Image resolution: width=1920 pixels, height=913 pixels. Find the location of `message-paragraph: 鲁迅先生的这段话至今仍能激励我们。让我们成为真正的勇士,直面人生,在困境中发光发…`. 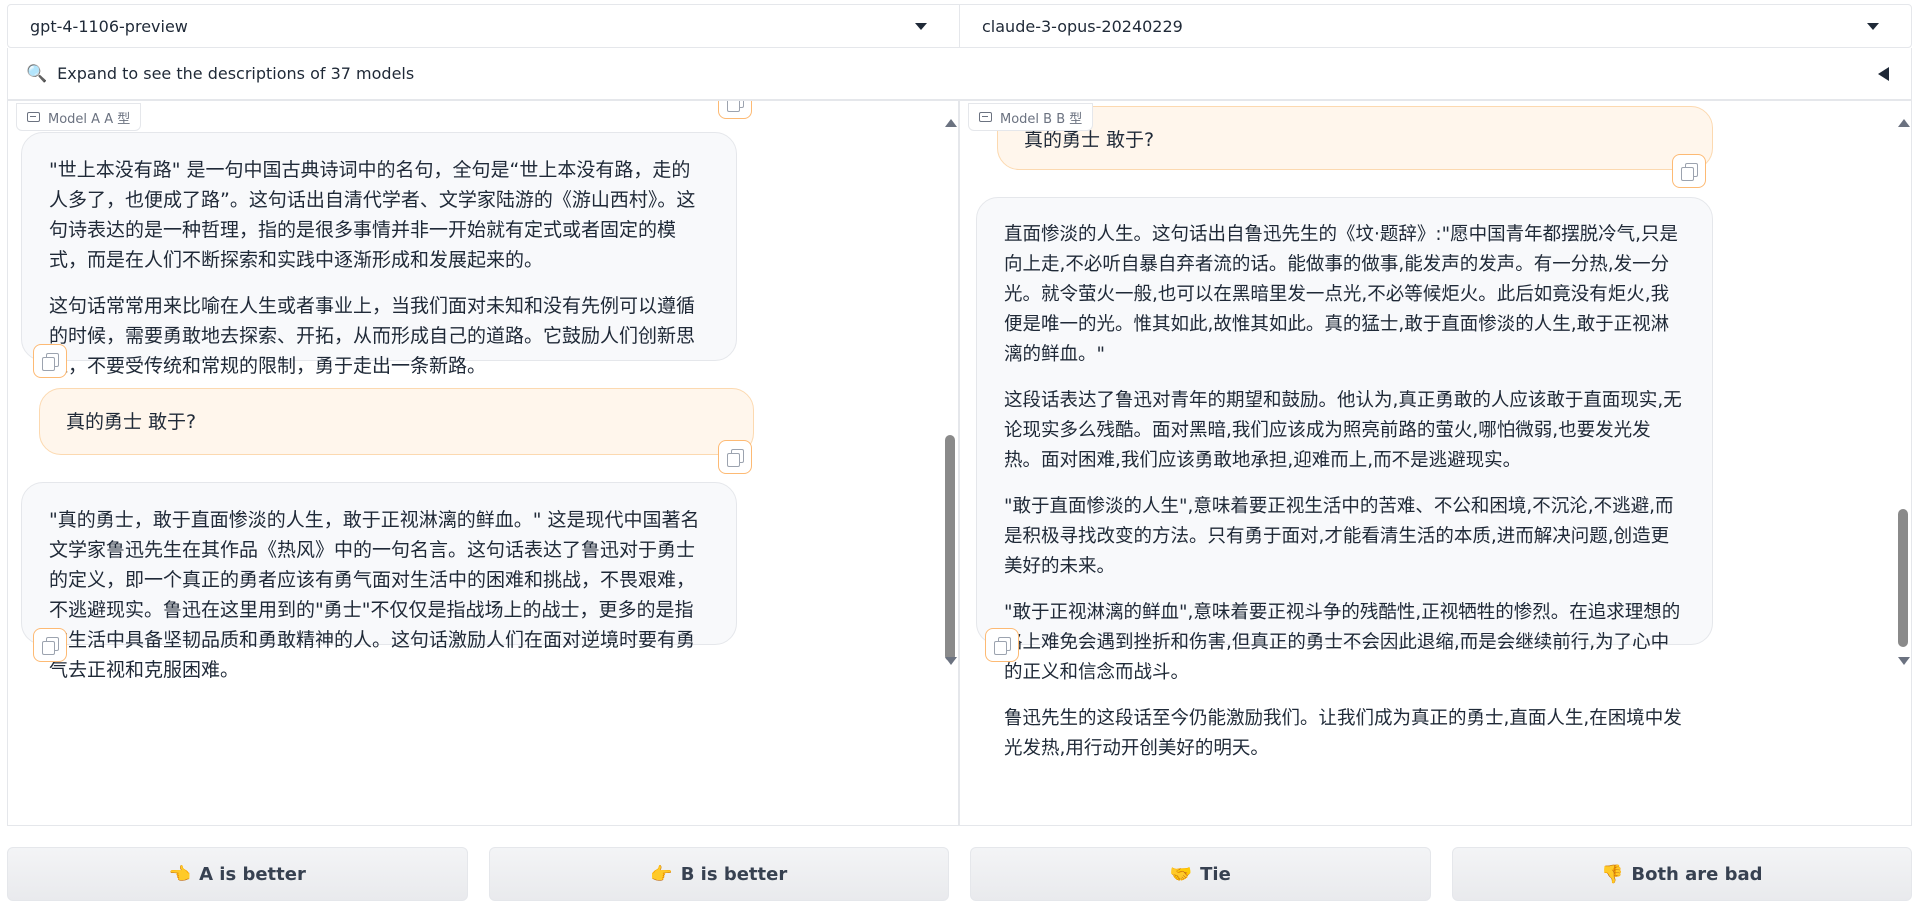

message-paragraph: 鲁迅先生的这段话至今仍能激励我们。让我们成为真正的勇士,直面人生,在困境中发光发… is located at coordinates (1343, 733).